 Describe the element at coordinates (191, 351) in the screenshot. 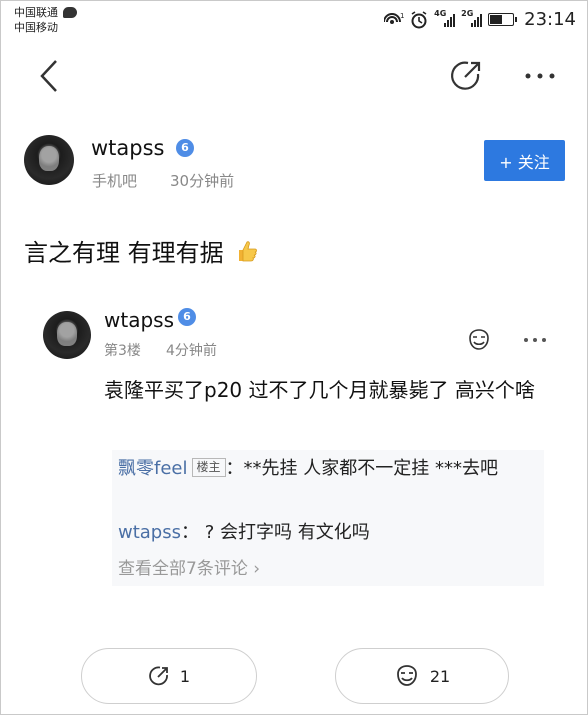

I see `reply-time: 4分钟前` at that location.